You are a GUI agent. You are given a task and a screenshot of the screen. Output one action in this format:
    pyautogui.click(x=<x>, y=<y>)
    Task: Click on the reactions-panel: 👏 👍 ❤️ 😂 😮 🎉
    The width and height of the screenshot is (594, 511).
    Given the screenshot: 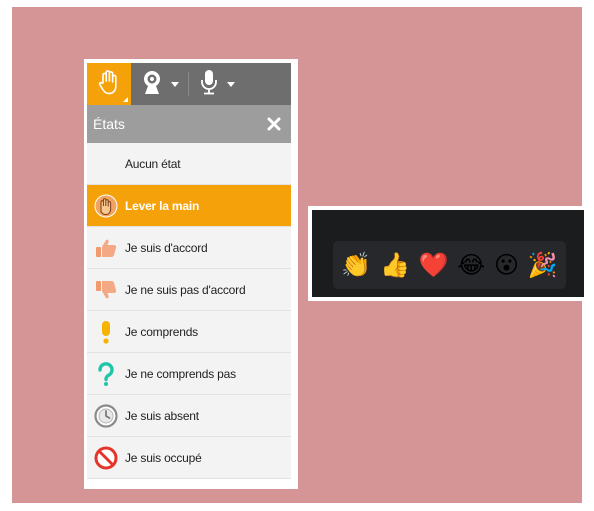 What is the action you would take?
    pyautogui.click(x=450, y=253)
    